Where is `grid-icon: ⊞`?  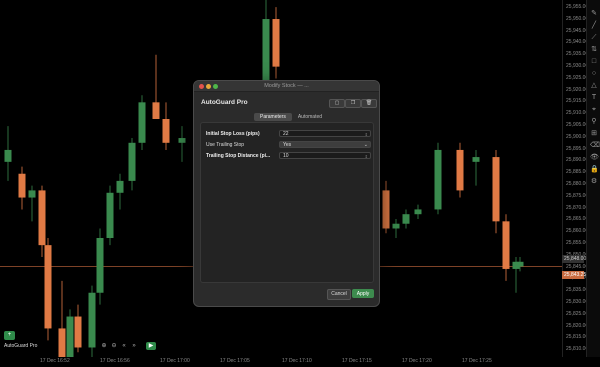 grid-icon: ⊞ is located at coordinates (594, 134).